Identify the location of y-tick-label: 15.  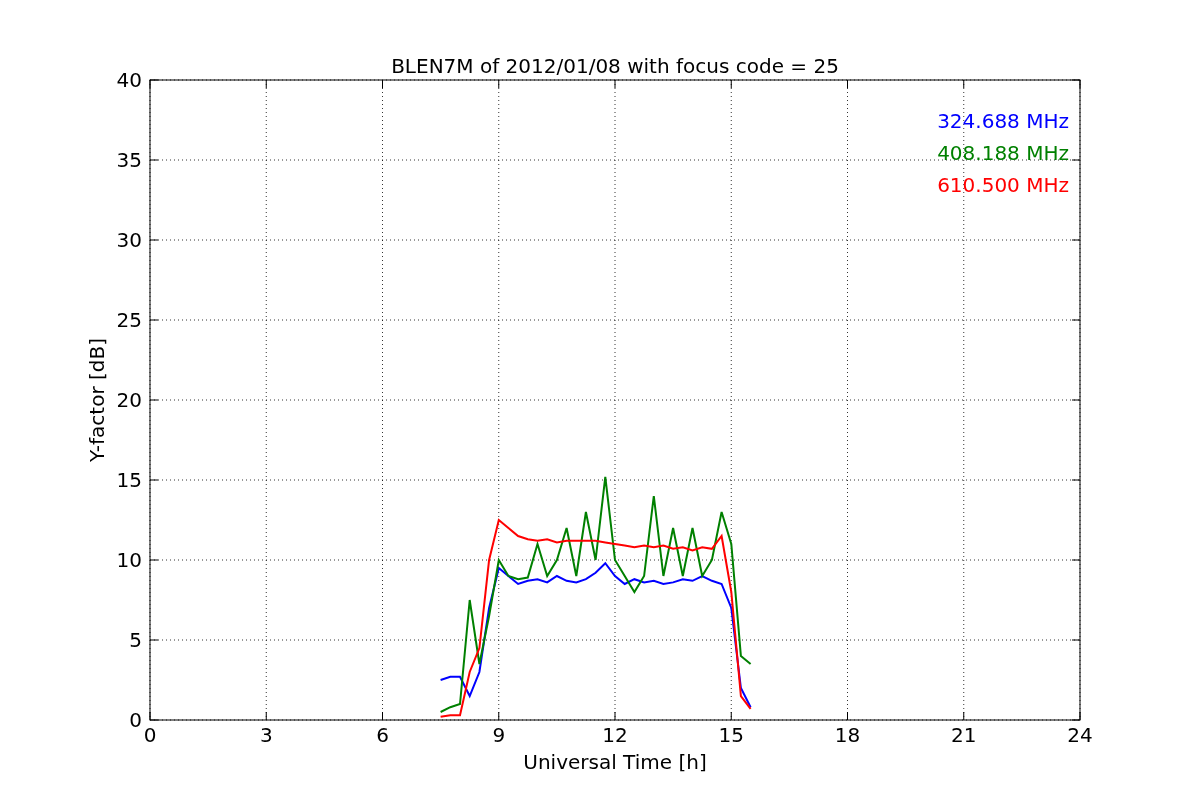
(129, 480).